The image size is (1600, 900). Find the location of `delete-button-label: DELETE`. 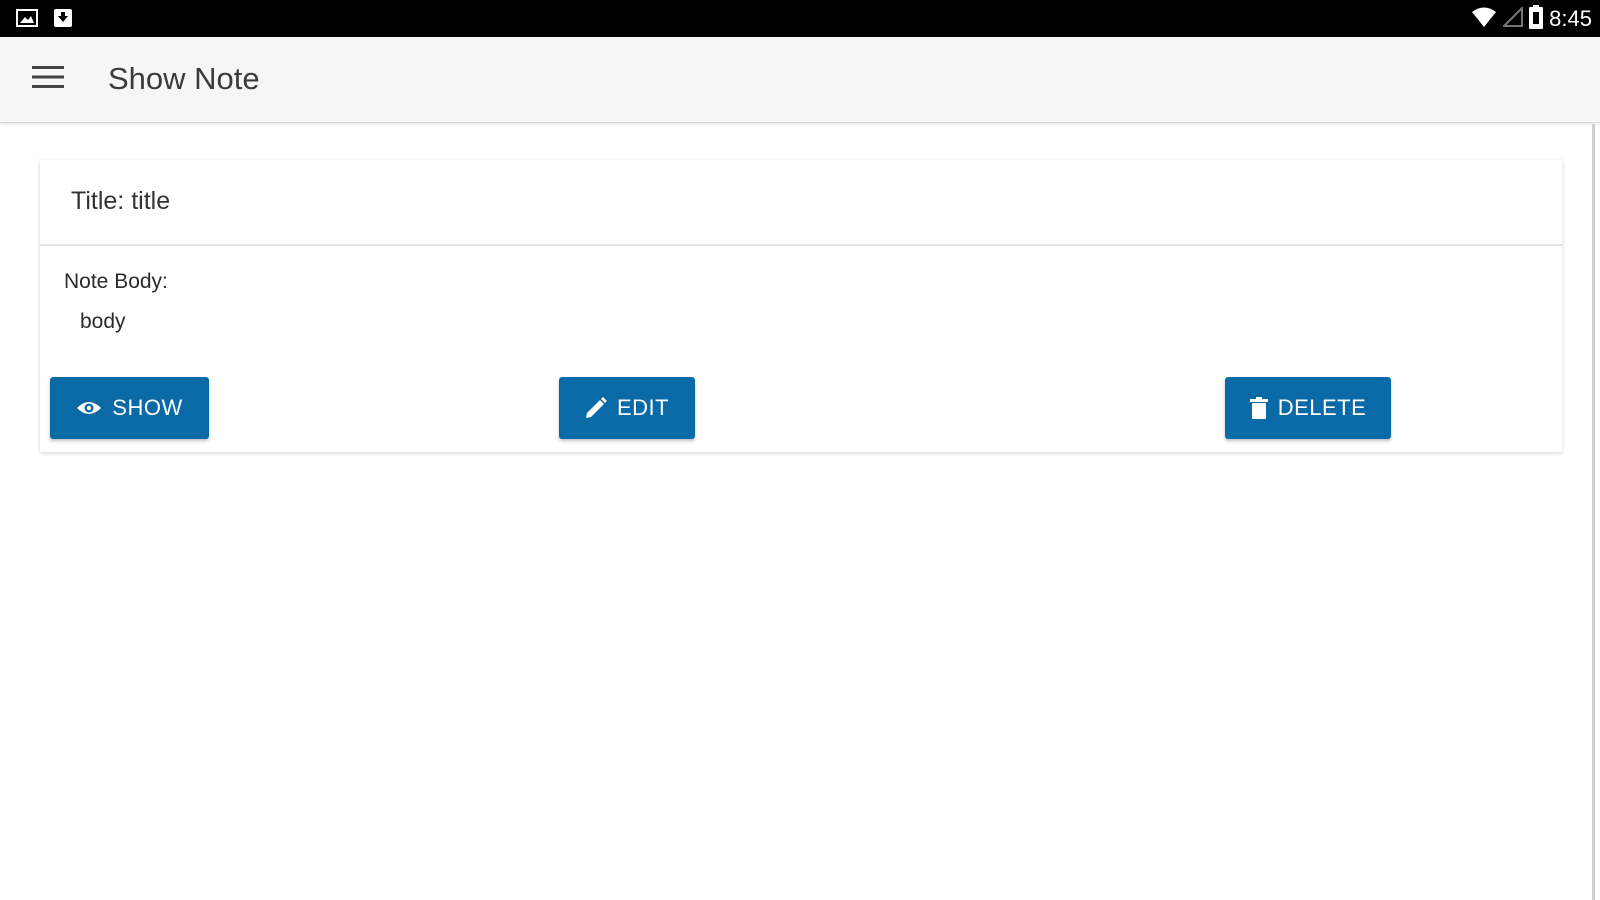

delete-button-label: DELETE is located at coordinates (1322, 407).